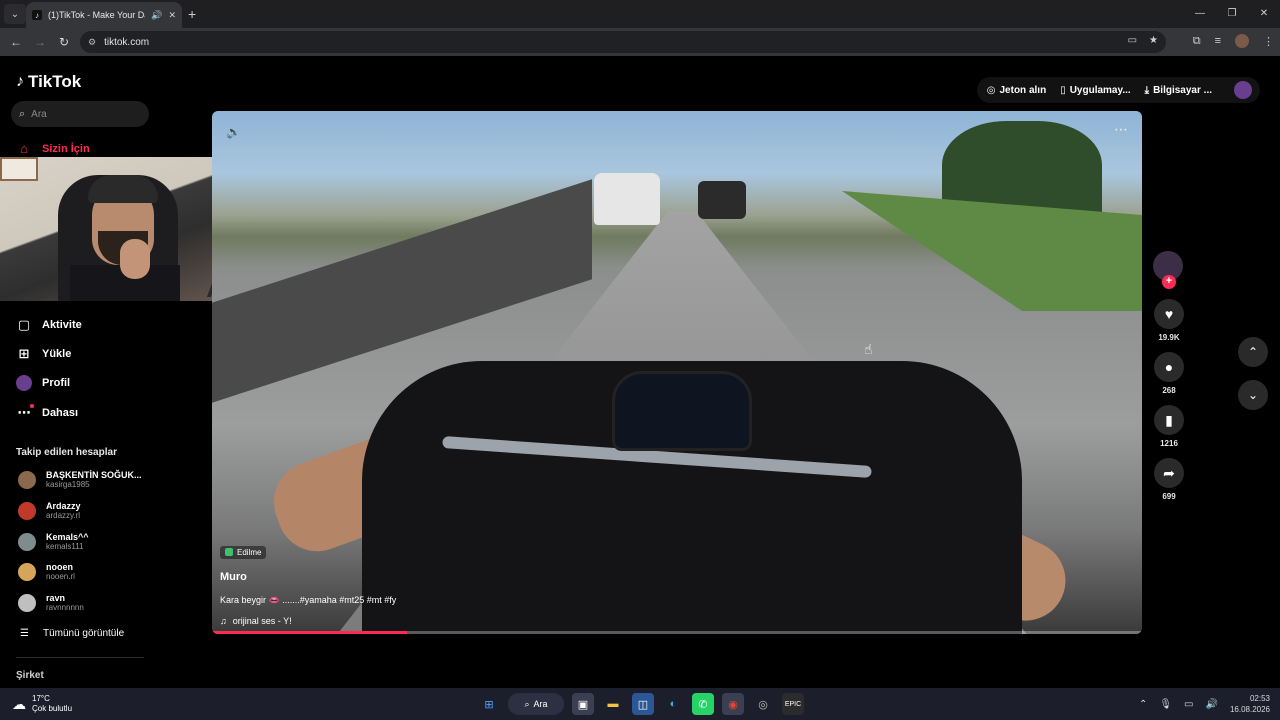 This screenshot has width=1280, height=720. Describe the element at coordinates (62, 325) in the screenshot. I see `nav-label: Aktivite` at that location.